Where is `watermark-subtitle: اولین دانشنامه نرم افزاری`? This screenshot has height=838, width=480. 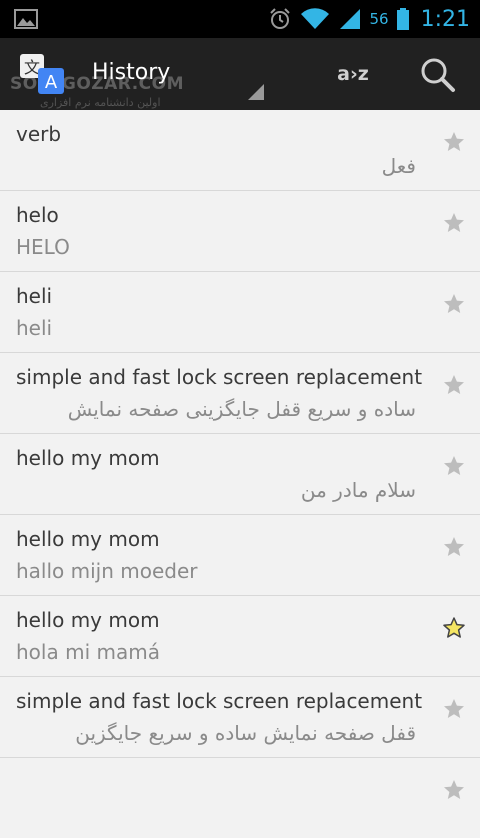 watermark-subtitle: اولین دانشنامه نرم افزاری is located at coordinates (100, 102).